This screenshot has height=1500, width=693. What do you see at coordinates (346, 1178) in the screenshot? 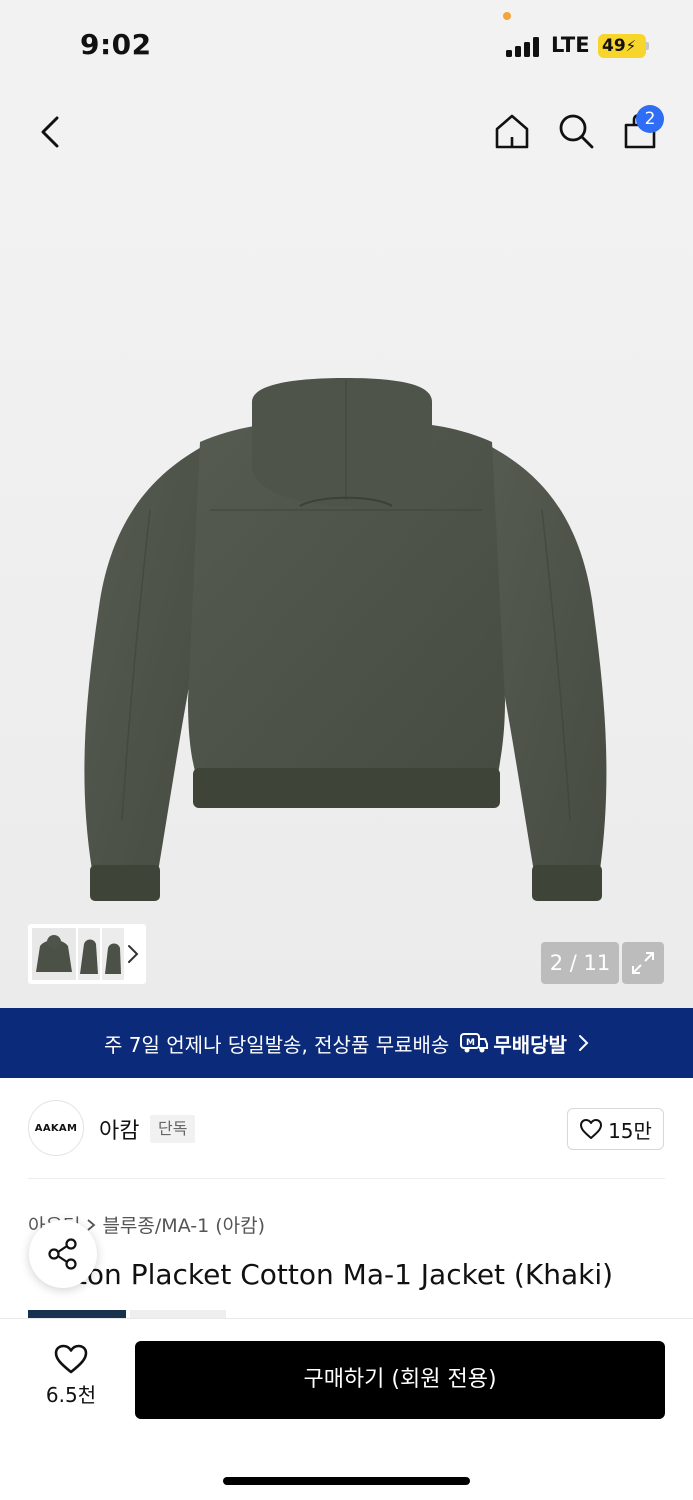
I see `divider` at bounding box center [346, 1178].